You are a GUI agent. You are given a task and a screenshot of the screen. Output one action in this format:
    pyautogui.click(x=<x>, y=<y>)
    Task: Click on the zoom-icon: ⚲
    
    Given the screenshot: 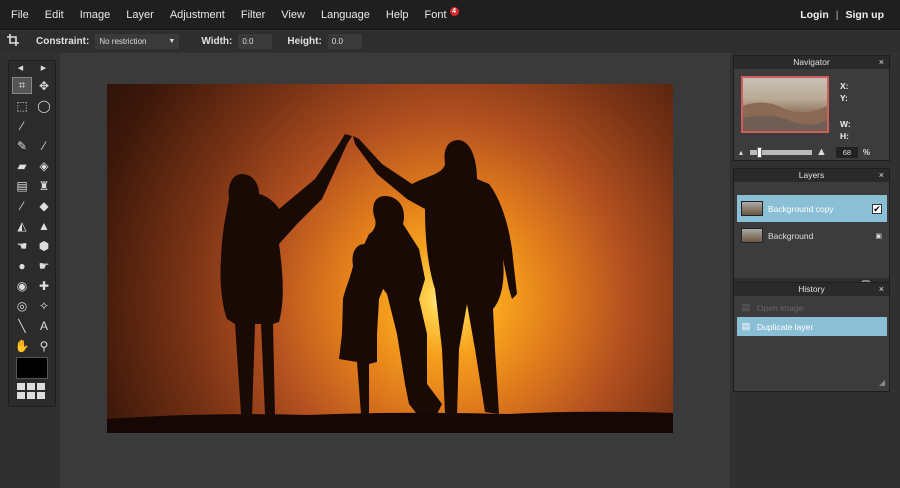 What is the action you would take?
    pyautogui.click(x=44, y=345)
    